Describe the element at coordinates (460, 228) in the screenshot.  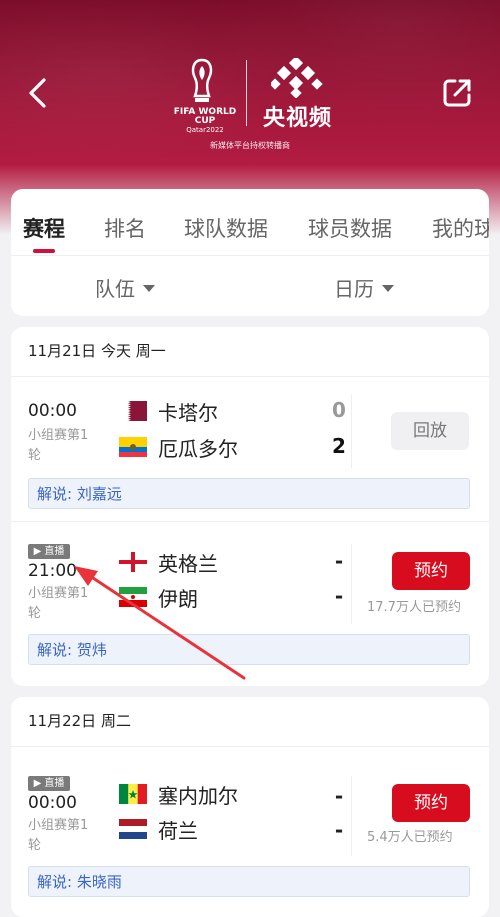
I see `tab-my-team: 我的球` at that location.